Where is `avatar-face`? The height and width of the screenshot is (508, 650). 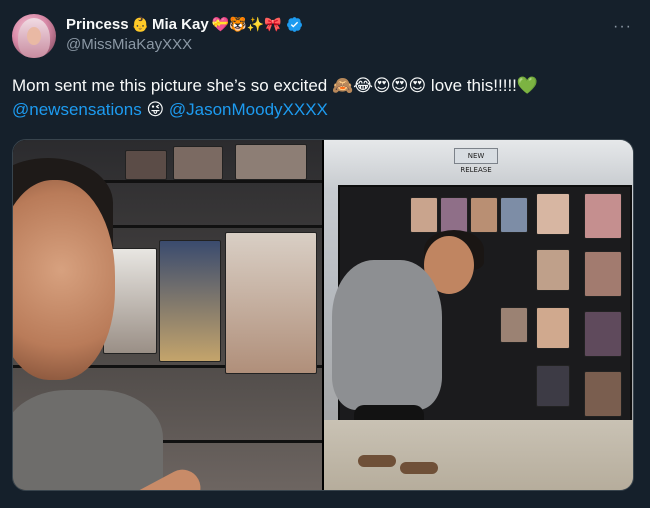 avatar-face is located at coordinates (34, 36).